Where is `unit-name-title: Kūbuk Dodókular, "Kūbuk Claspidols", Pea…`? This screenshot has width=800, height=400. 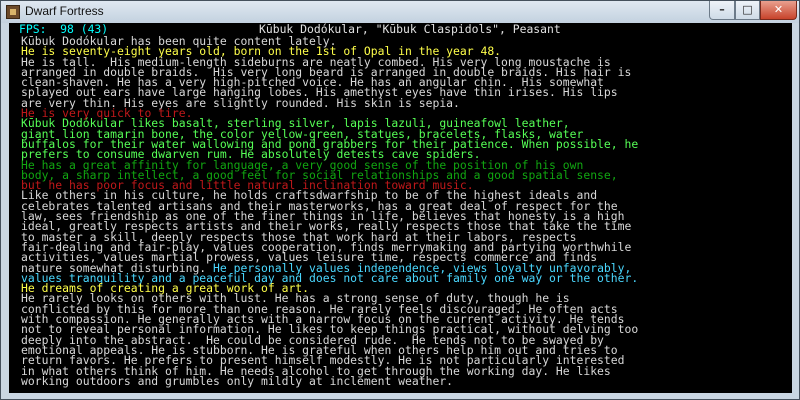 unit-name-title: Kūbuk Dodókular, "Kūbuk Claspidols", Pea… is located at coordinates (410, 29).